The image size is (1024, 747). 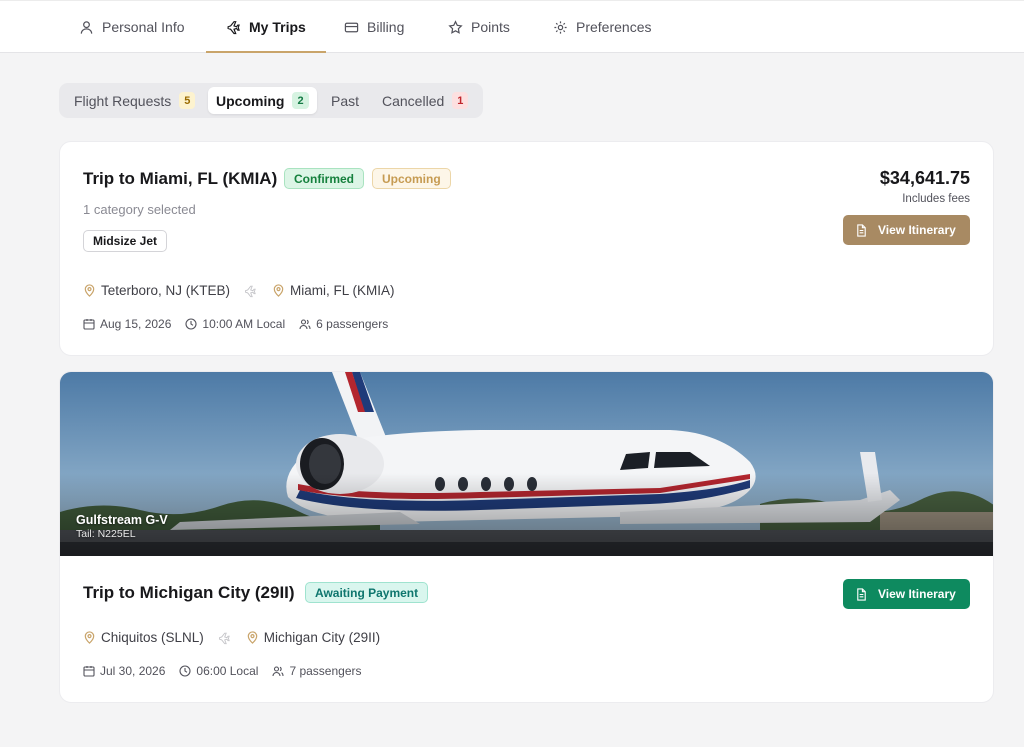 I want to click on date-item: Jul 30, 2026, so click(x=124, y=671).